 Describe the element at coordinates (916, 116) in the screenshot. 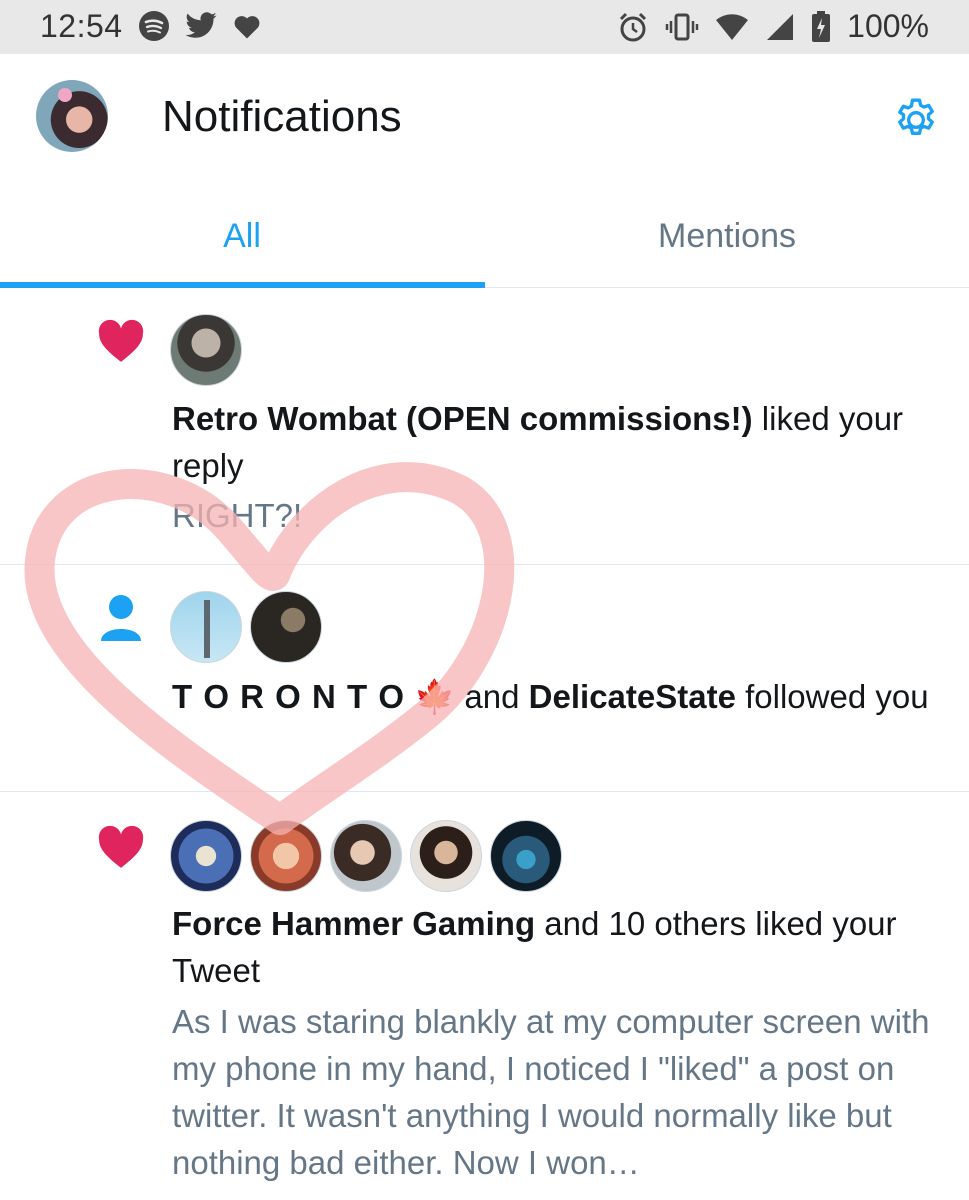

I see `gear-icon` at that location.